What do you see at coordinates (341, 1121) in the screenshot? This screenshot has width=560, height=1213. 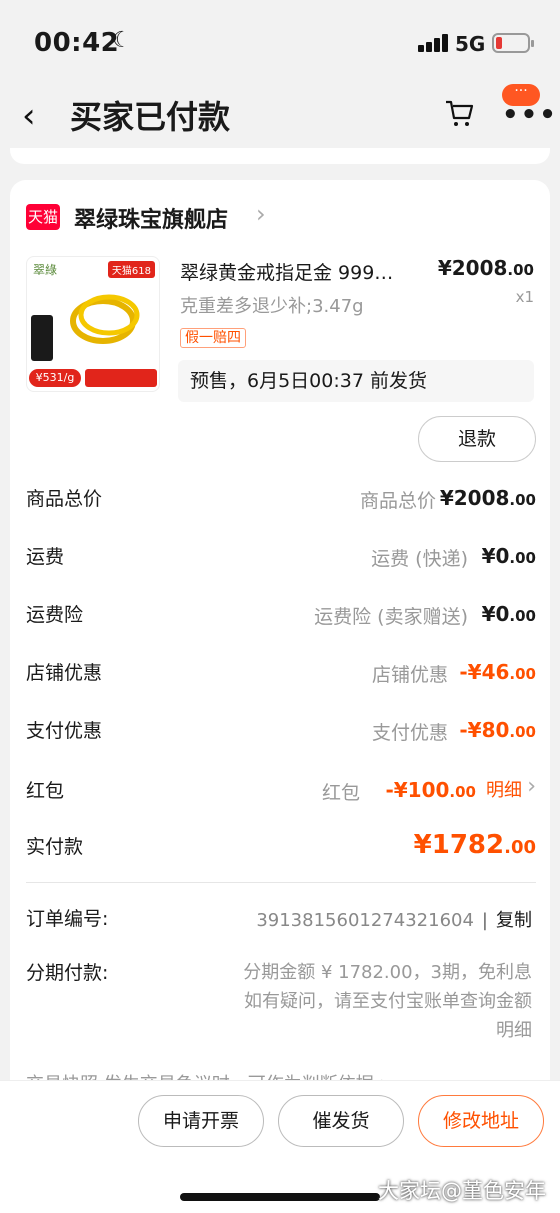 I see `urge-shipping-button: 催发货` at bounding box center [341, 1121].